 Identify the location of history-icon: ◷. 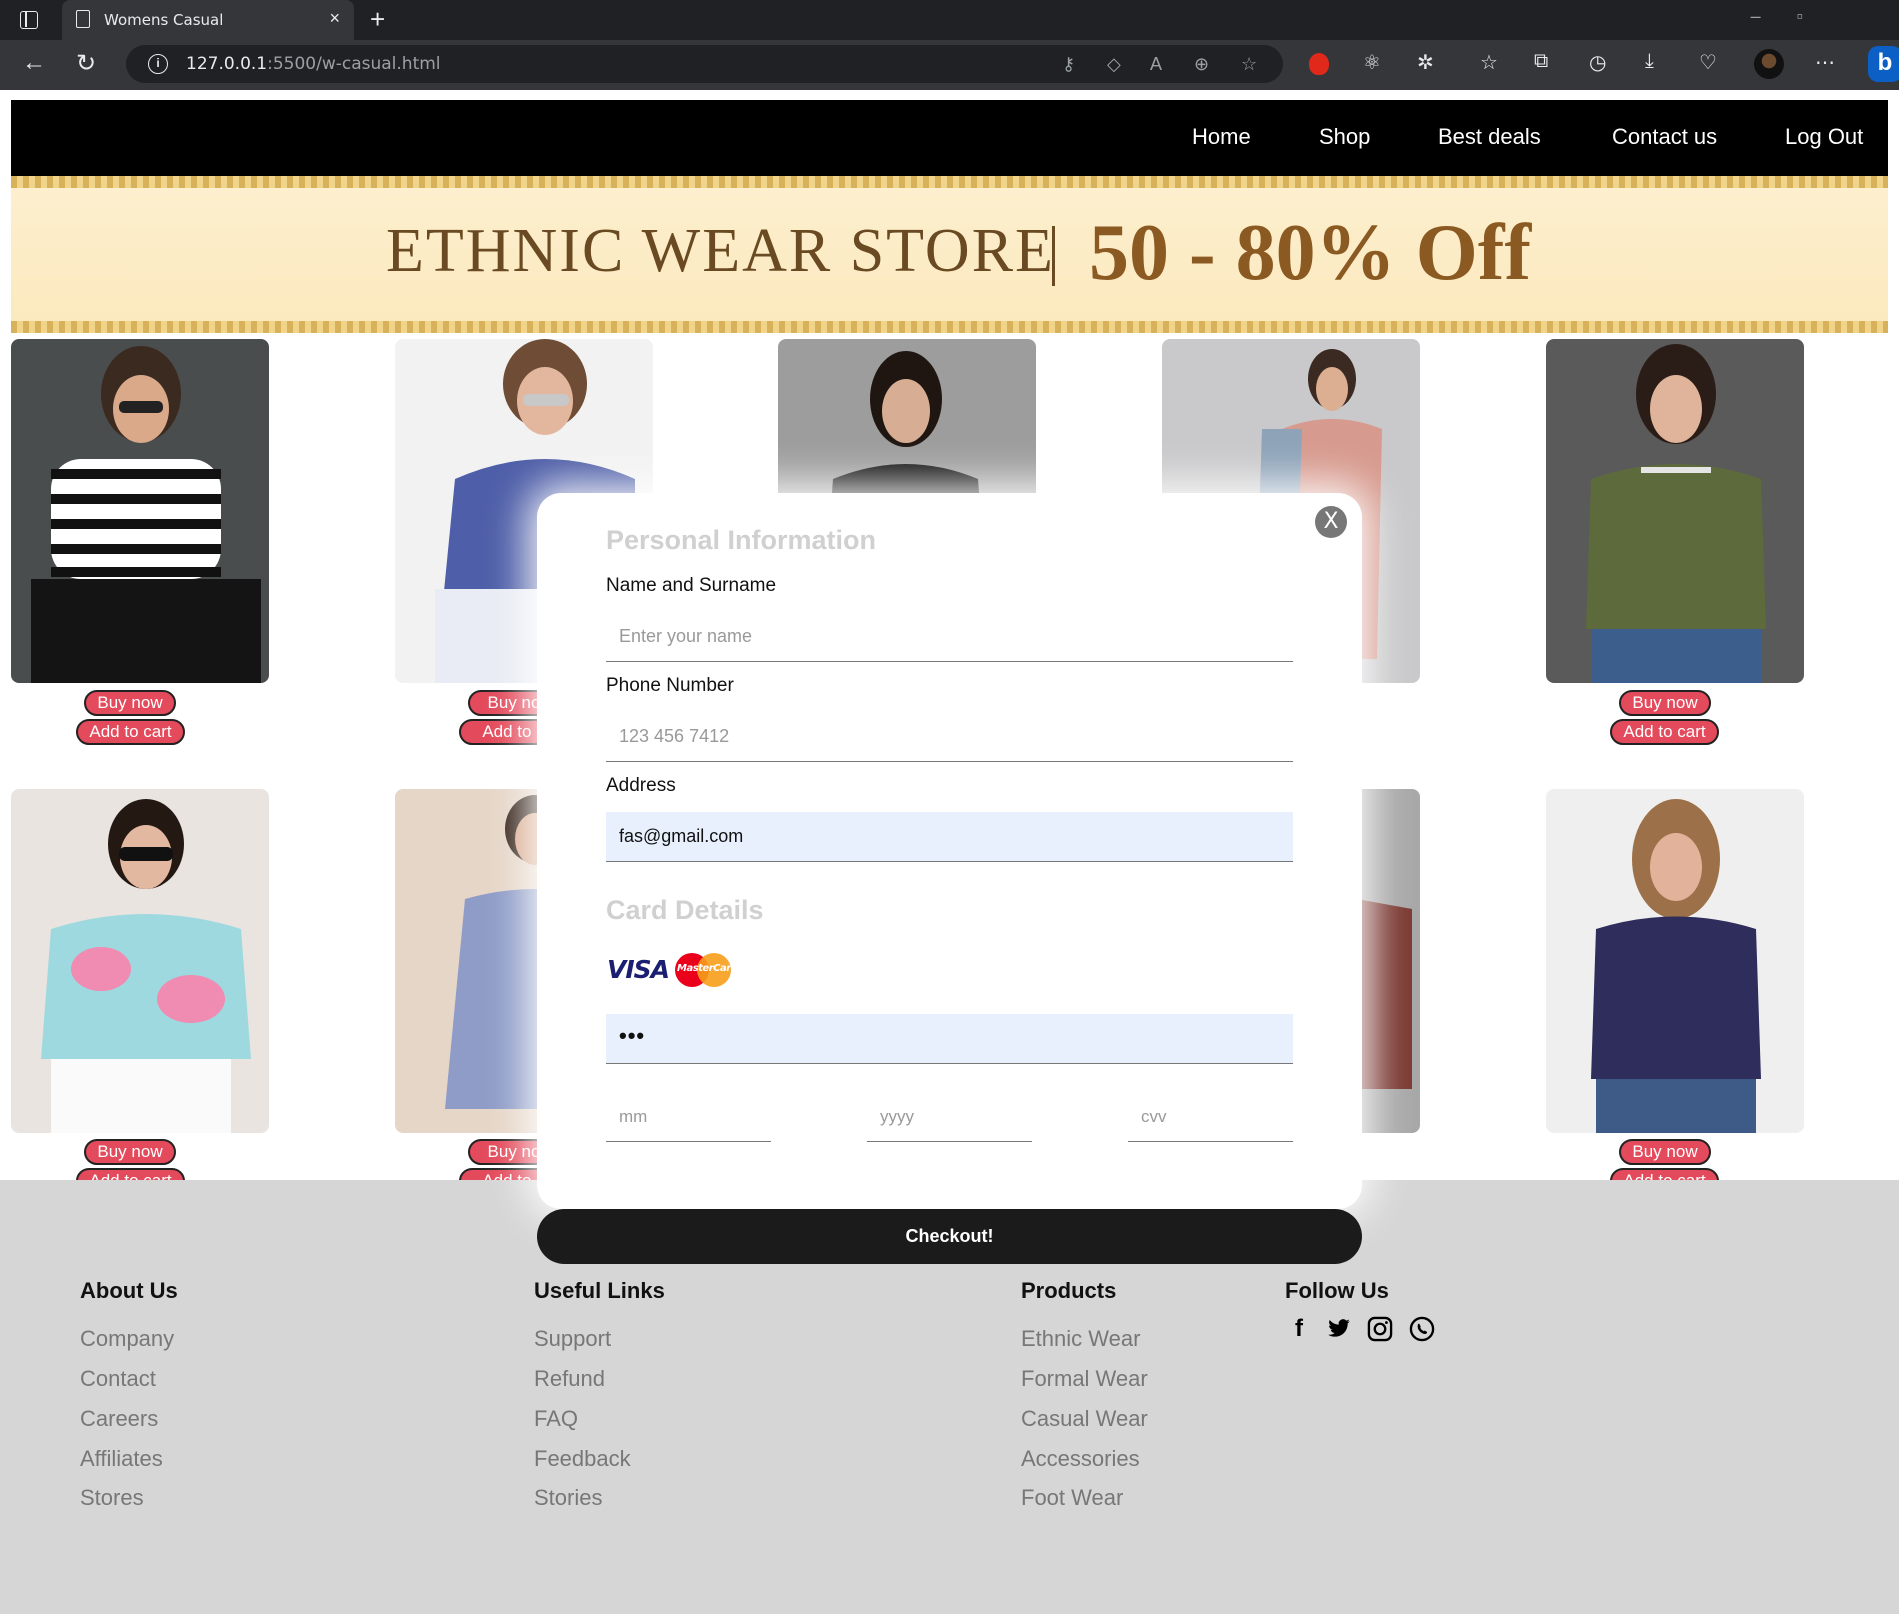
(1597, 62).